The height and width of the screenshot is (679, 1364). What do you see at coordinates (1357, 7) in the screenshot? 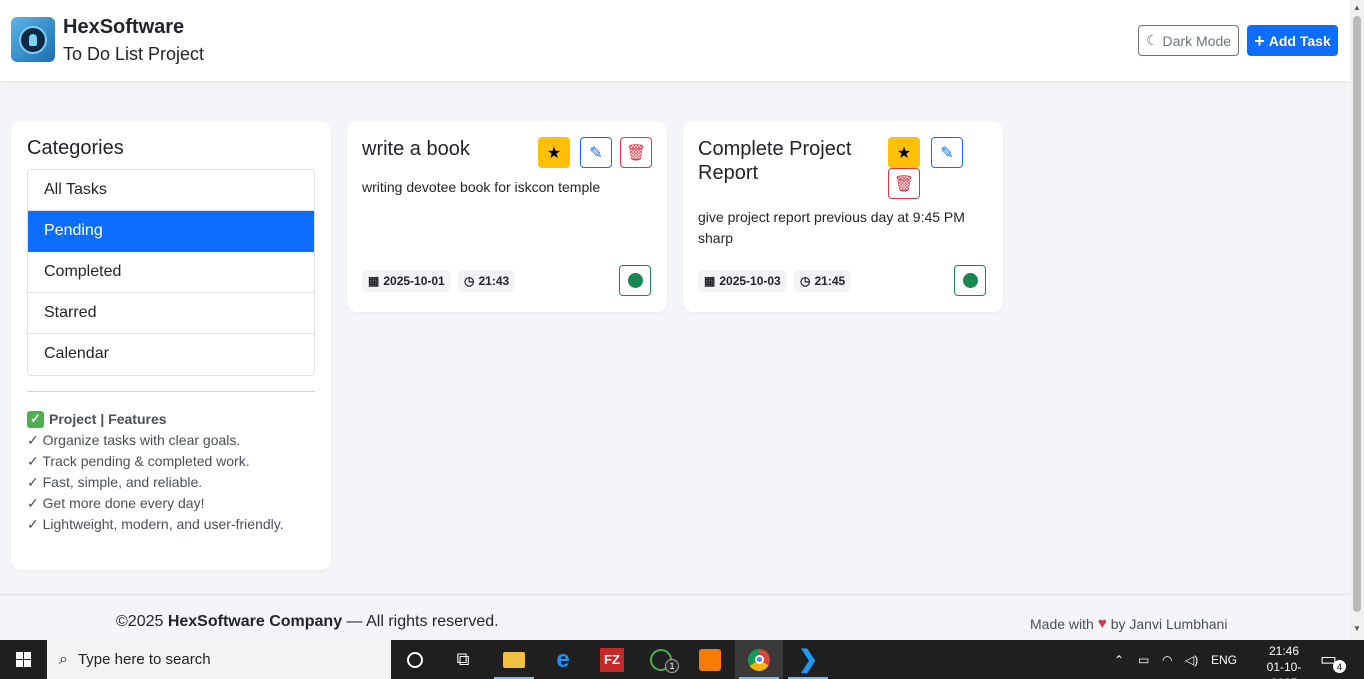
I see `scroll-up-icon: ▲` at bounding box center [1357, 7].